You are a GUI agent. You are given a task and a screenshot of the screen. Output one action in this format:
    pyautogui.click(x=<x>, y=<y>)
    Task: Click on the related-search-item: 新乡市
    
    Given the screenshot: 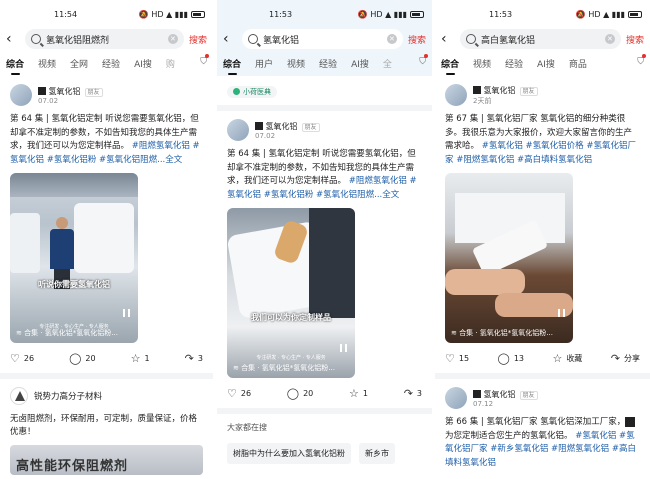 What is the action you would take?
    pyautogui.click(x=377, y=453)
    